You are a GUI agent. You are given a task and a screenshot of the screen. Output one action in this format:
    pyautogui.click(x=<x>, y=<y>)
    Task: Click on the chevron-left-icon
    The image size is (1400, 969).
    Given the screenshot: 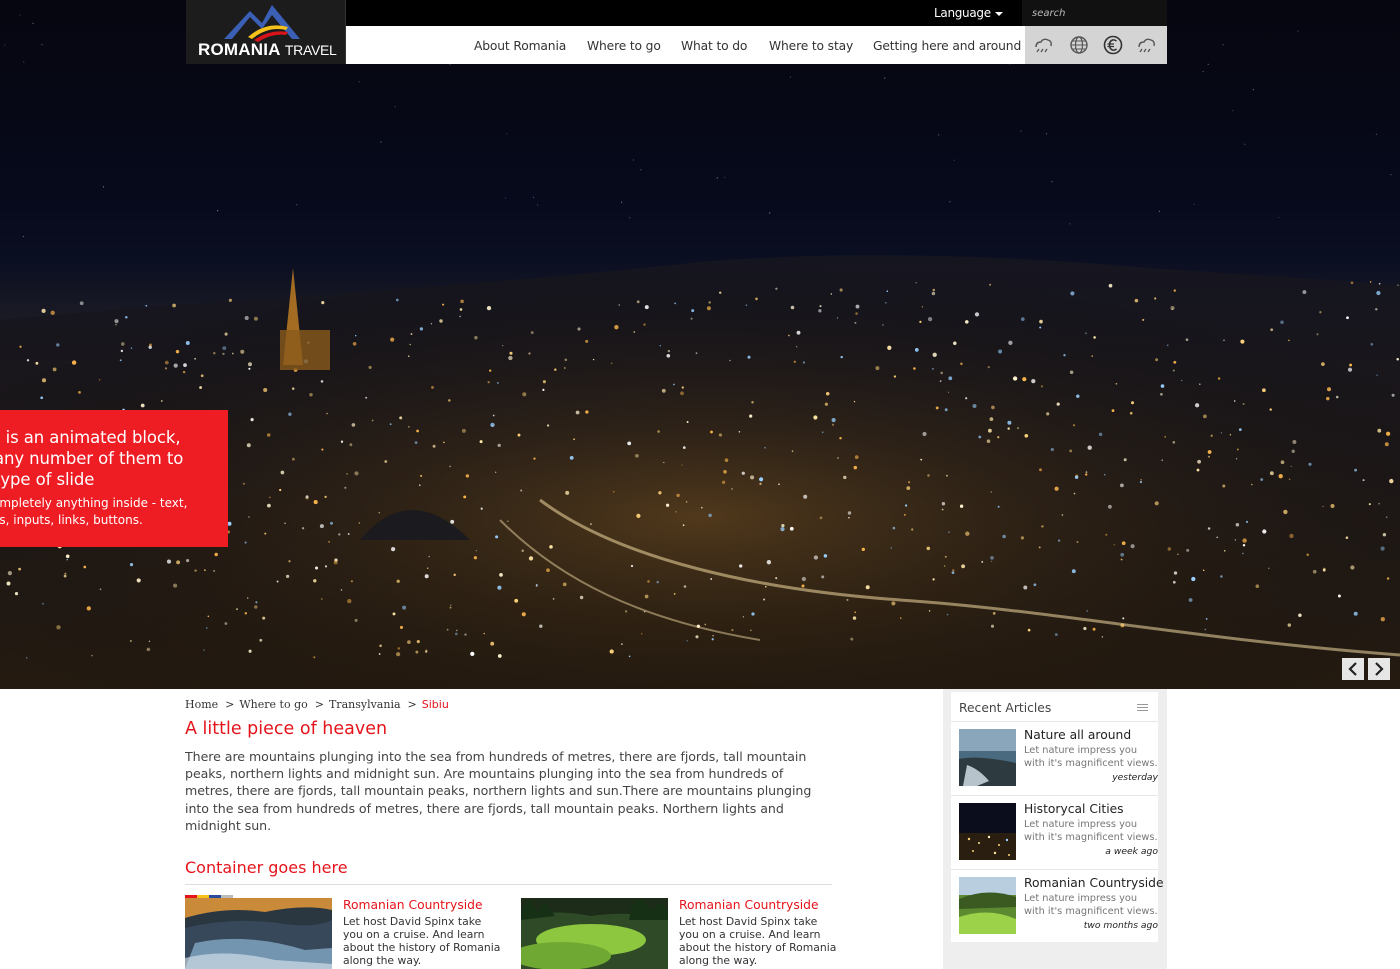 What is the action you would take?
    pyautogui.click(x=1352, y=669)
    